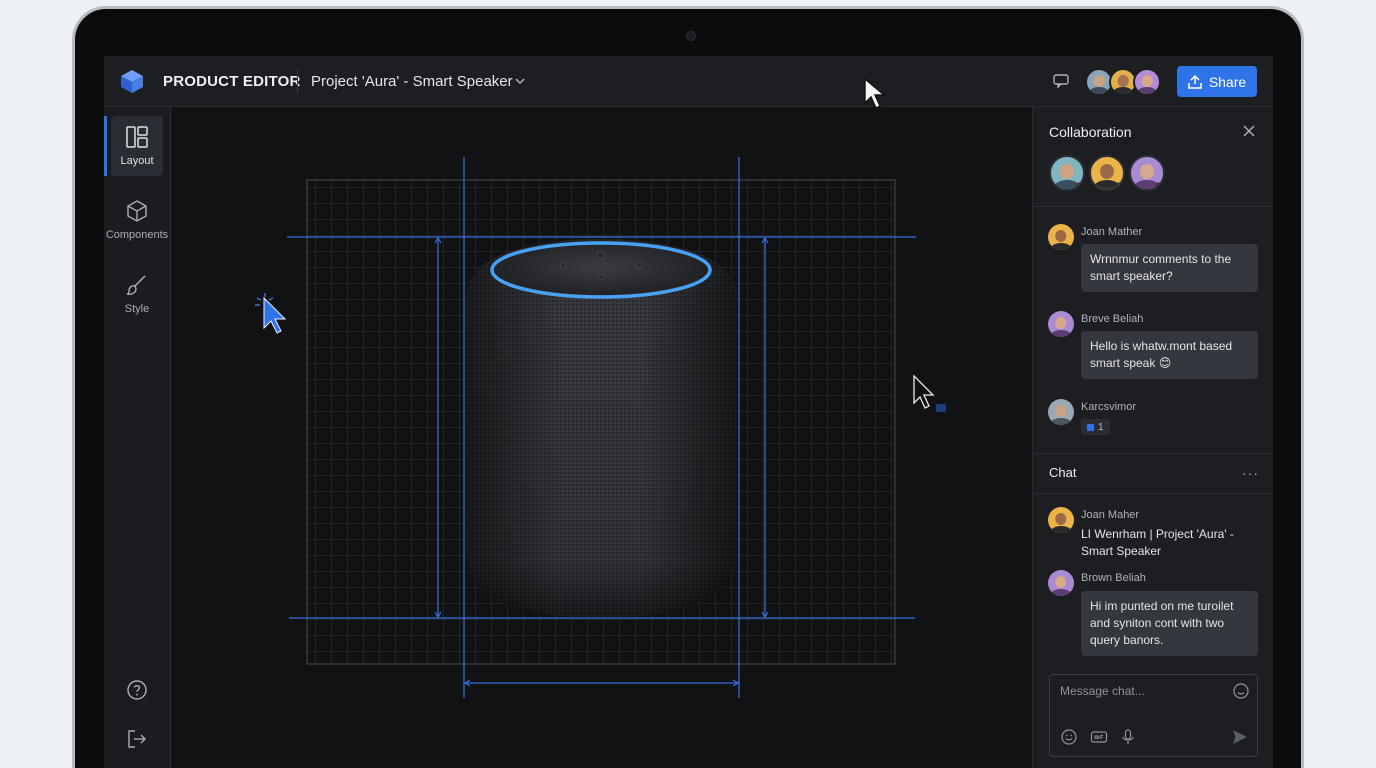 The image size is (1376, 768). I want to click on rail-item-label: Components, so click(137, 235).